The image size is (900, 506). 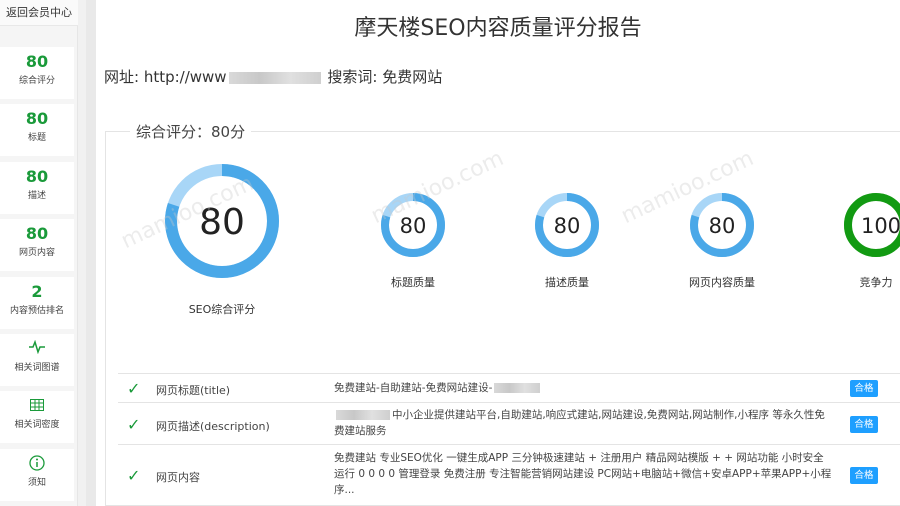 I want to click on search-term: 搜索词: 免费网站, so click(x=385, y=77).